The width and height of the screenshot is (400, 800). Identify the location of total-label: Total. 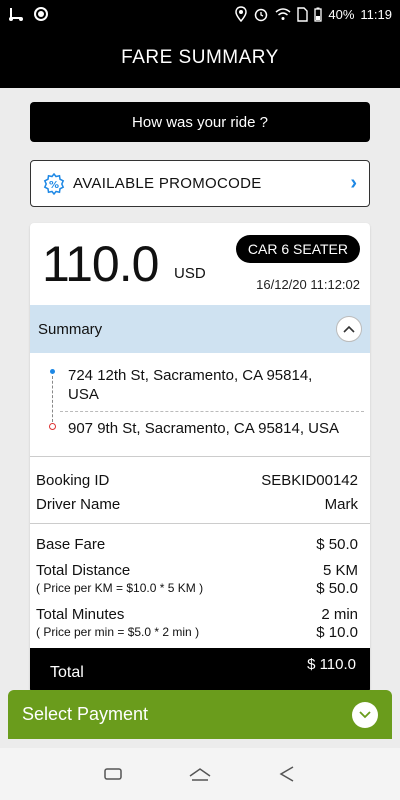
(67, 672).